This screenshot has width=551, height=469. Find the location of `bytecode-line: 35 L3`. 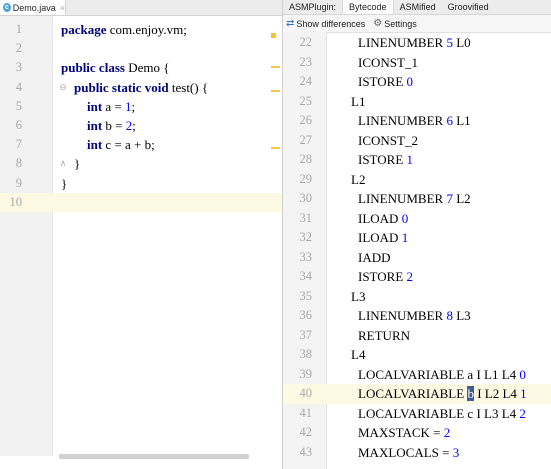

bytecode-line: 35 L3 is located at coordinates (417, 297).